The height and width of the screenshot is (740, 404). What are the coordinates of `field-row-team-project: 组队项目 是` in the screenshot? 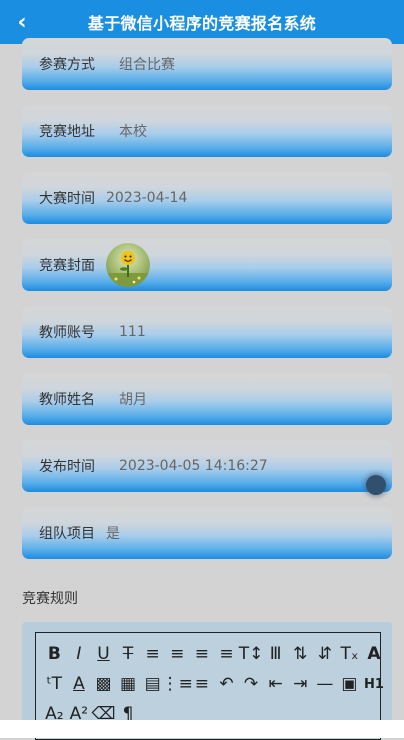 It's located at (207, 533).